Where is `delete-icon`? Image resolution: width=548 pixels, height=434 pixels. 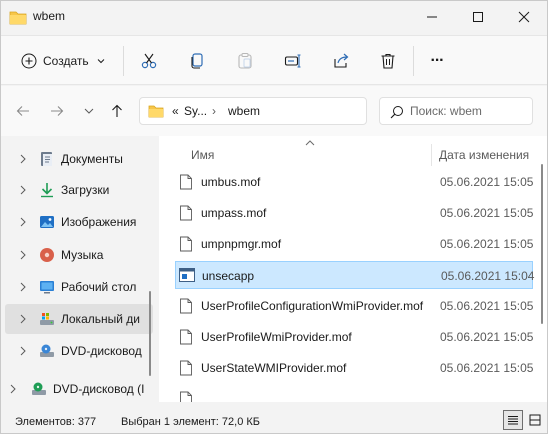 delete-icon is located at coordinates (388, 61).